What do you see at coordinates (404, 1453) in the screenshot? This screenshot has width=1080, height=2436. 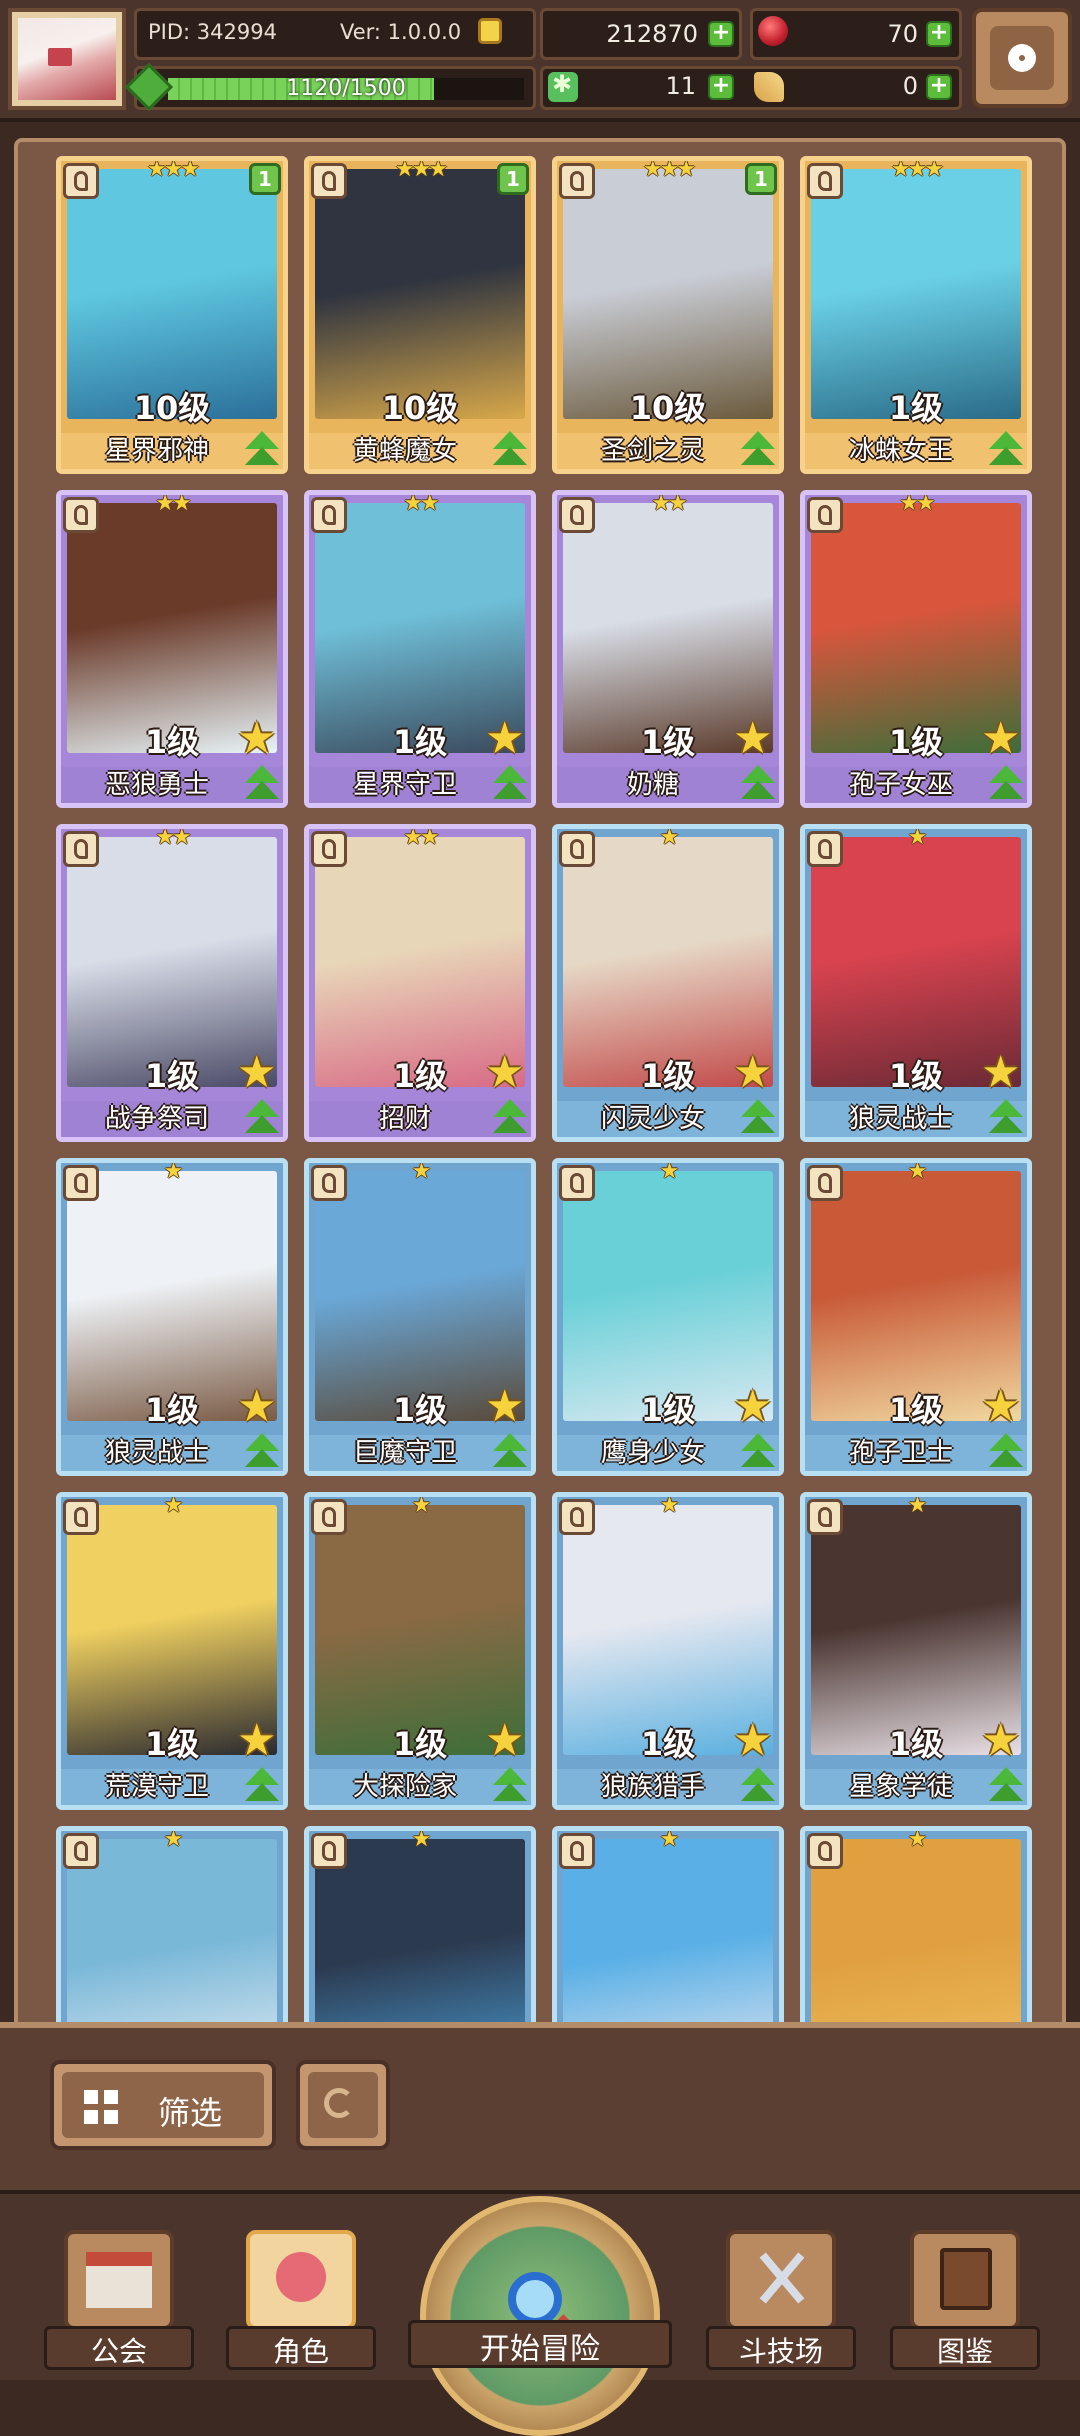 I see `hero-name: 巨魔守卫` at bounding box center [404, 1453].